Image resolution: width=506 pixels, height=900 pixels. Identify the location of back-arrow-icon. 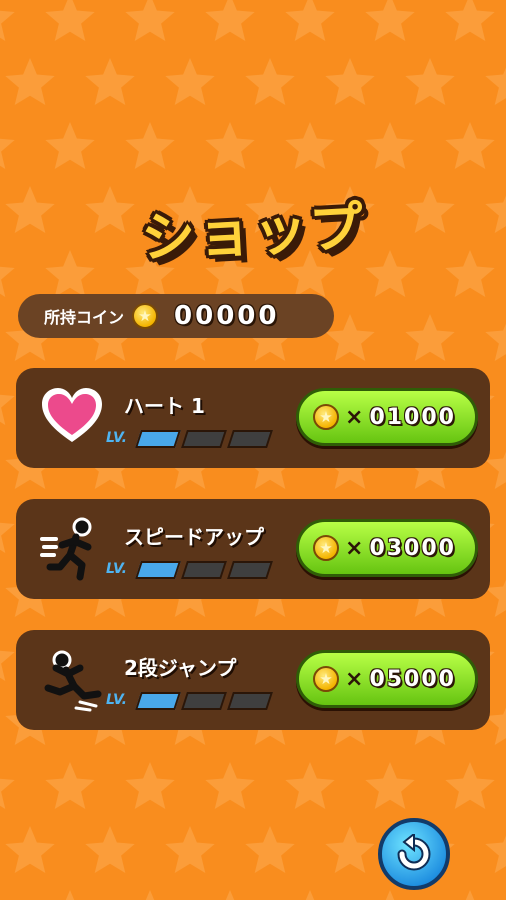
(414, 852).